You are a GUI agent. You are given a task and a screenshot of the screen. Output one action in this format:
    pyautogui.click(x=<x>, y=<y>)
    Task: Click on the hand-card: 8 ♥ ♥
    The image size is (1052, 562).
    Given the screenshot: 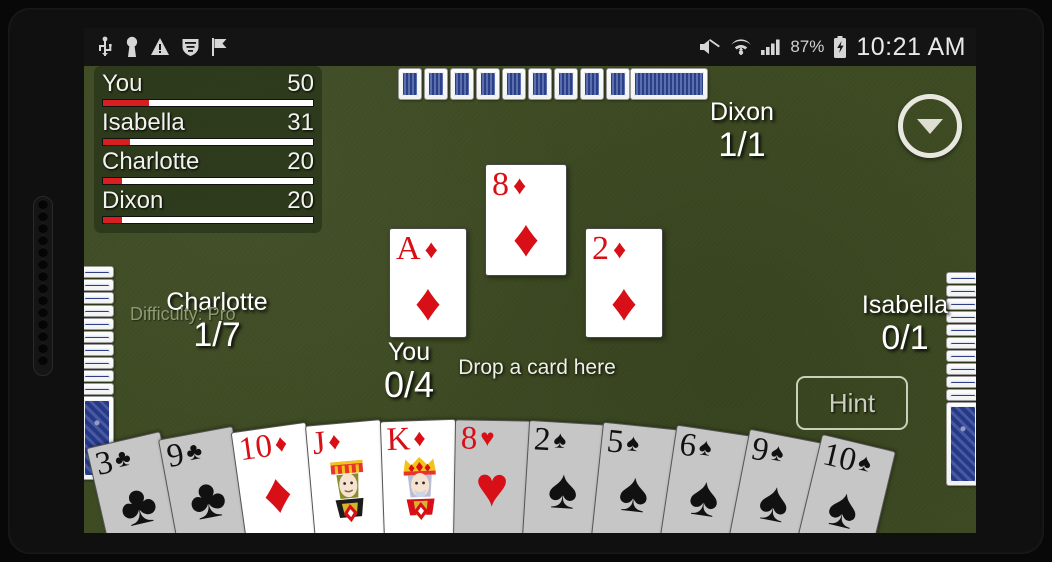 What is the action you would take?
    pyautogui.click(x=492, y=476)
    